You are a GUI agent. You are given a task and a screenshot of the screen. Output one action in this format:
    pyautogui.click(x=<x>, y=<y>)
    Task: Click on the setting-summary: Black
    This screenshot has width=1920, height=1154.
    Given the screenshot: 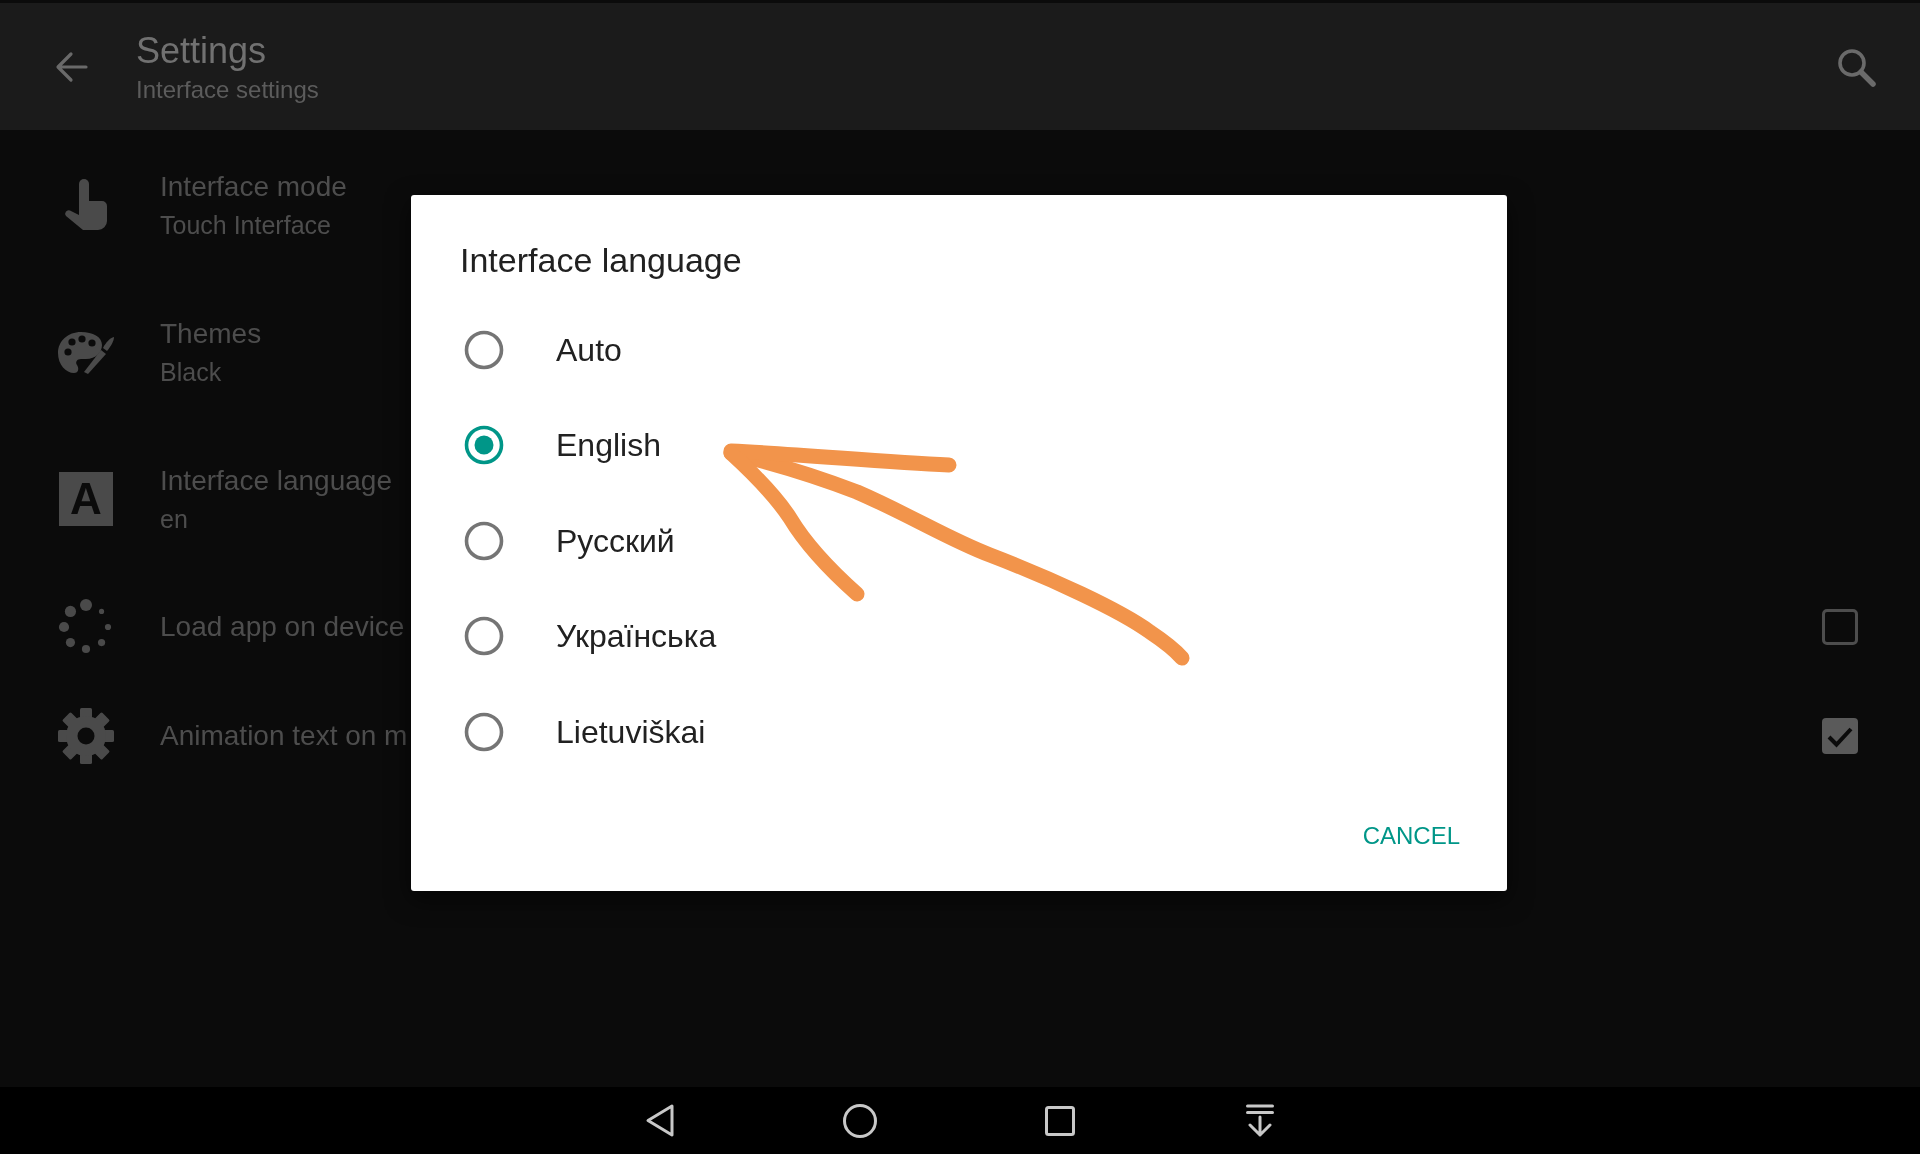 What is the action you would take?
    pyautogui.click(x=191, y=371)
    